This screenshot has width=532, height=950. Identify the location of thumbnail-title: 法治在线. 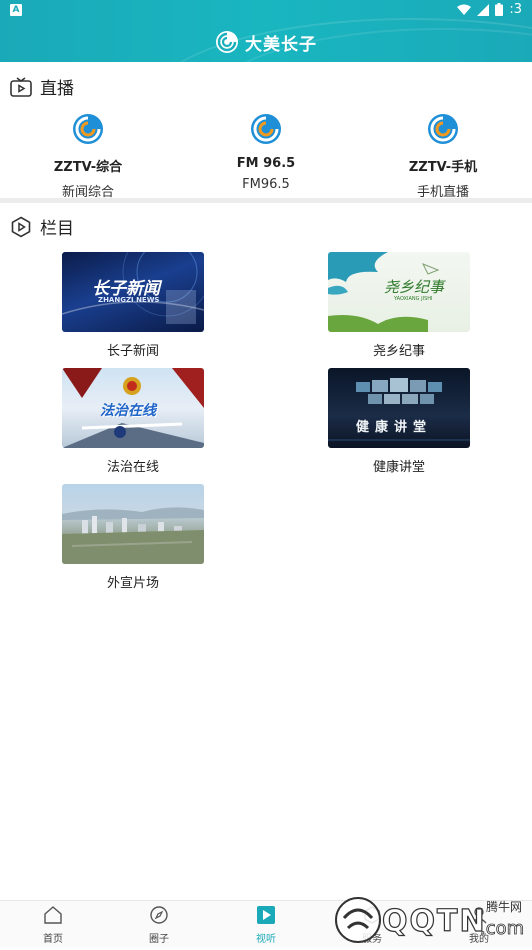
(128, 411).